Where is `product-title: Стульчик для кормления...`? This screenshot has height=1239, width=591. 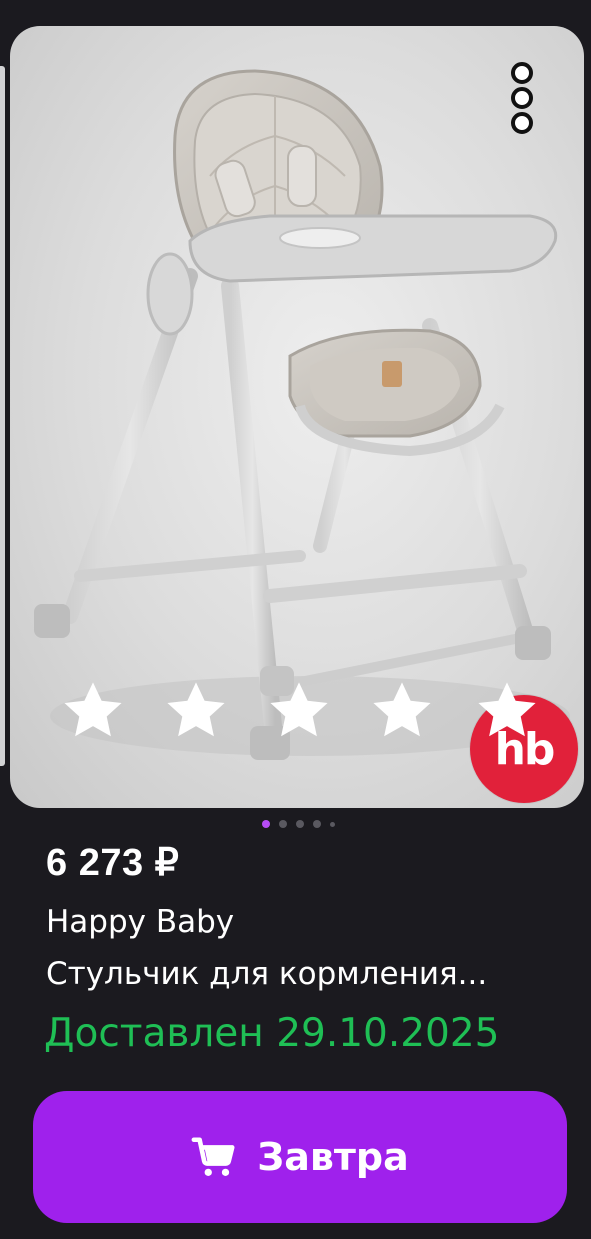 product-title: Стульчик для кормления... is located at coordinates (296, 974).